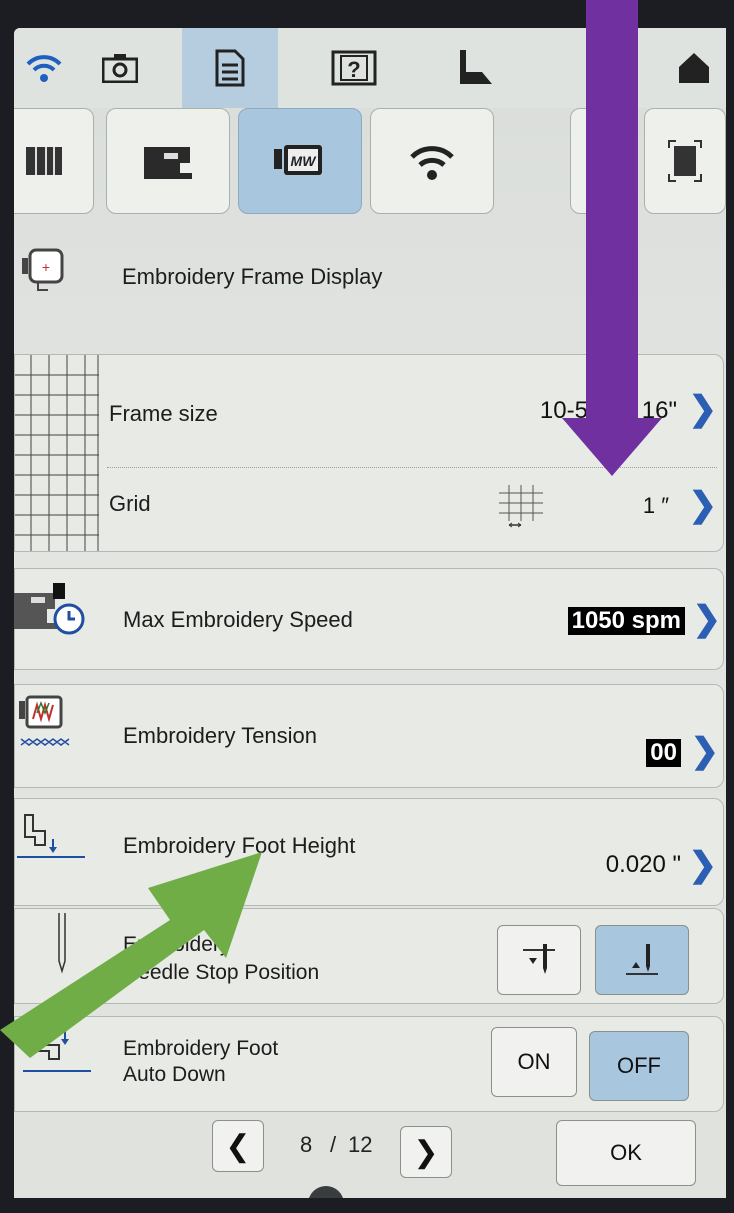 This screenshot has width=734, height=1213. Describe the element at coordinates (703, 409) in the screenshot. I see `frame-size-chevron-icon: ❯` at that location.